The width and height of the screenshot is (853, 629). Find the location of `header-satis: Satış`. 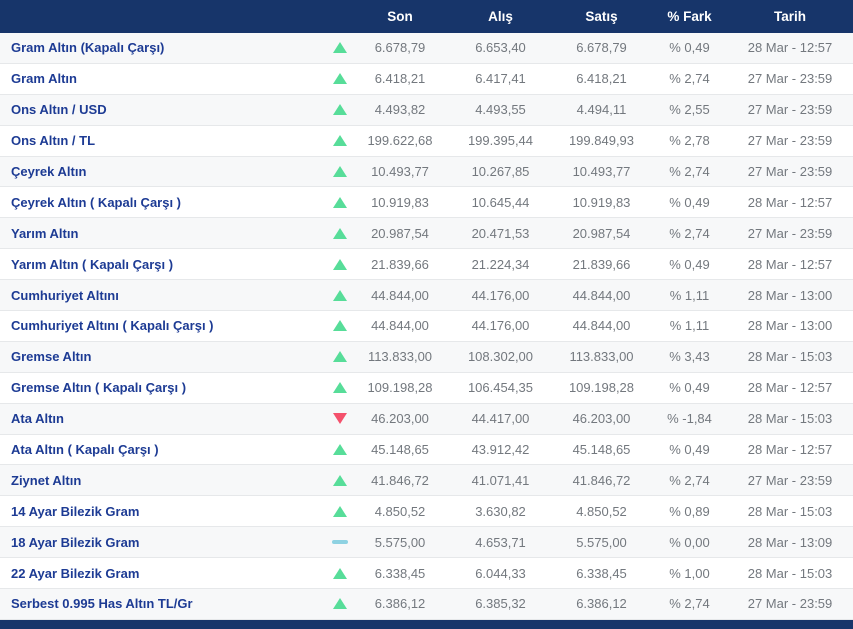

header-satis: Satış is located at coordinates (601, 16).